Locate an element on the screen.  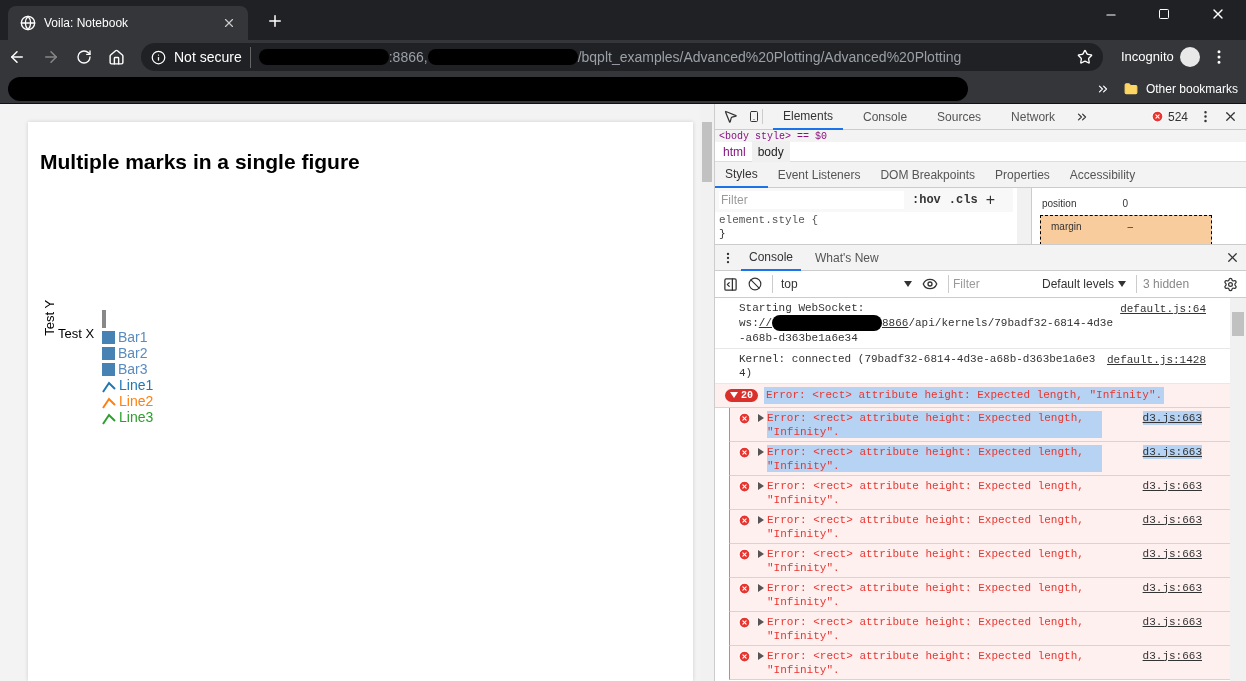
console-message: Starting WebSocket: ws:// 8866/api/kernels/79badf32-6814-4d3e-a68b-d363be1a6e34 is located at coordinates (927, 323).